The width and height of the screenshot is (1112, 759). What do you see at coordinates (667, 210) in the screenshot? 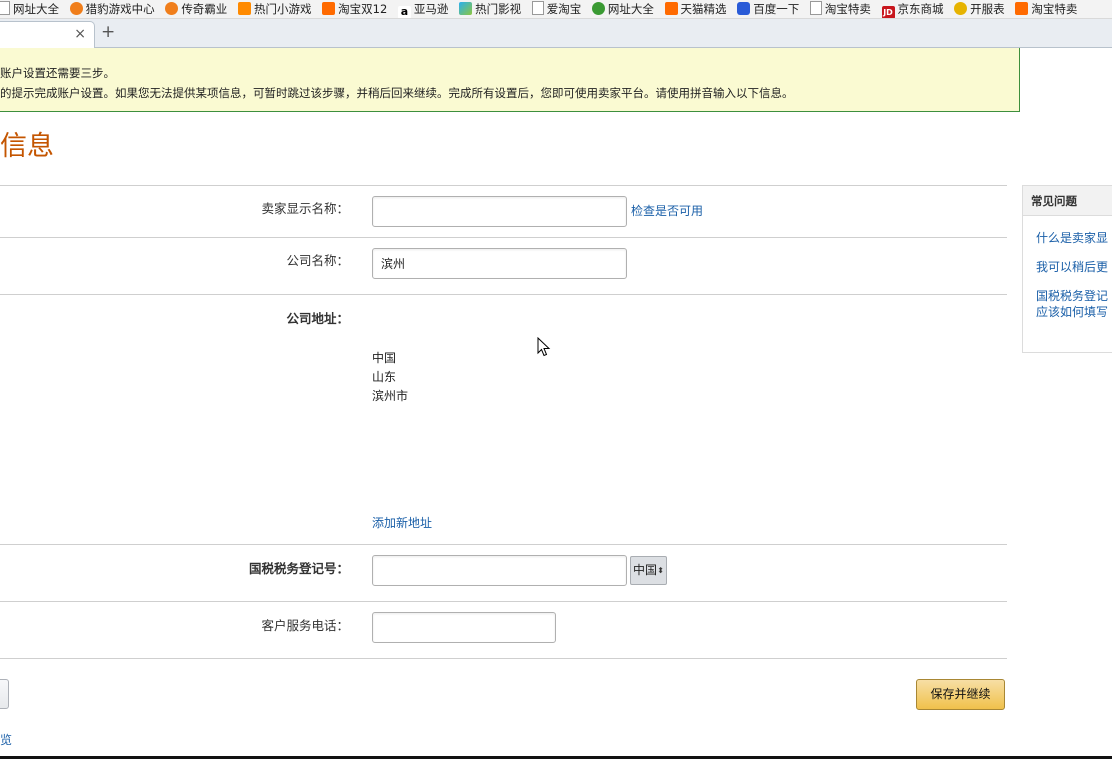
I see `check-availability-link: 检查是否可用` at bounding box center [667, 210].